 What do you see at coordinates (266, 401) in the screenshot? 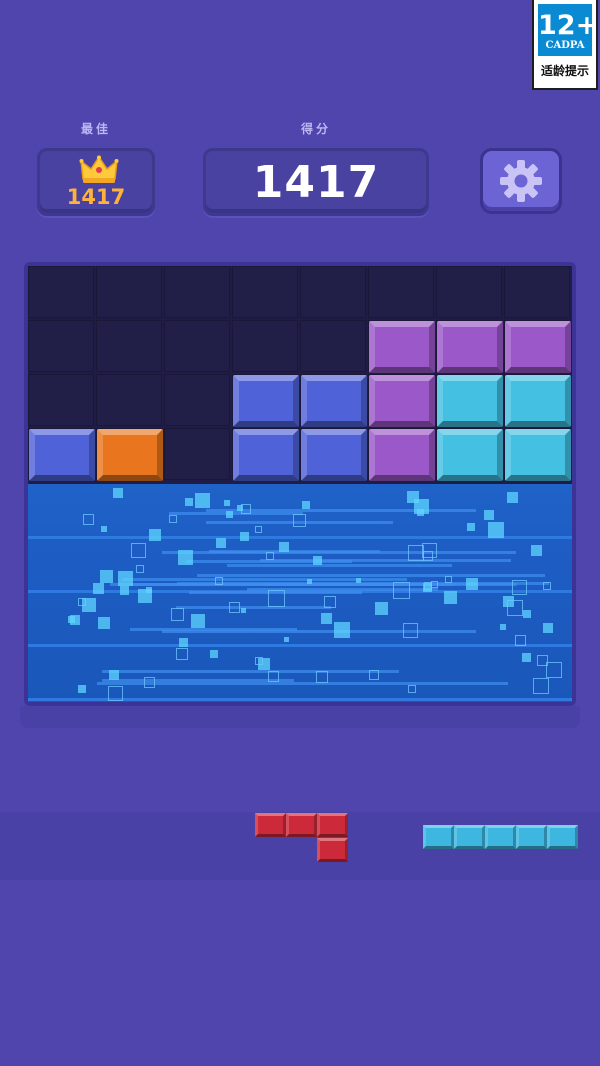
I see `blue-block` at bounding box center [266, 401].